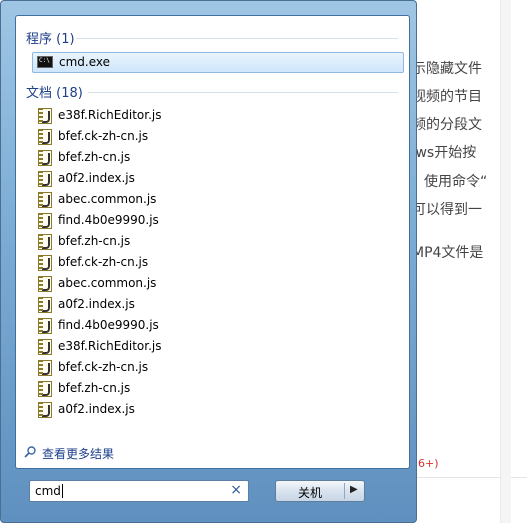  I want to click on search-icon, so click(30, 452).